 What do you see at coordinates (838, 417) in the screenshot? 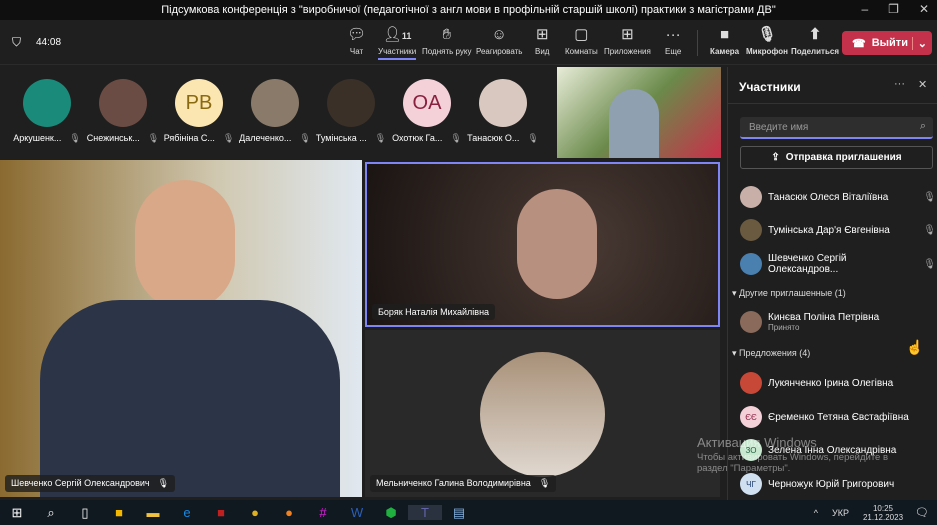
I see `suggestion-row: ЄЄ Єременко Тетяна Євстафіївна` at bounding box center [838, 417].